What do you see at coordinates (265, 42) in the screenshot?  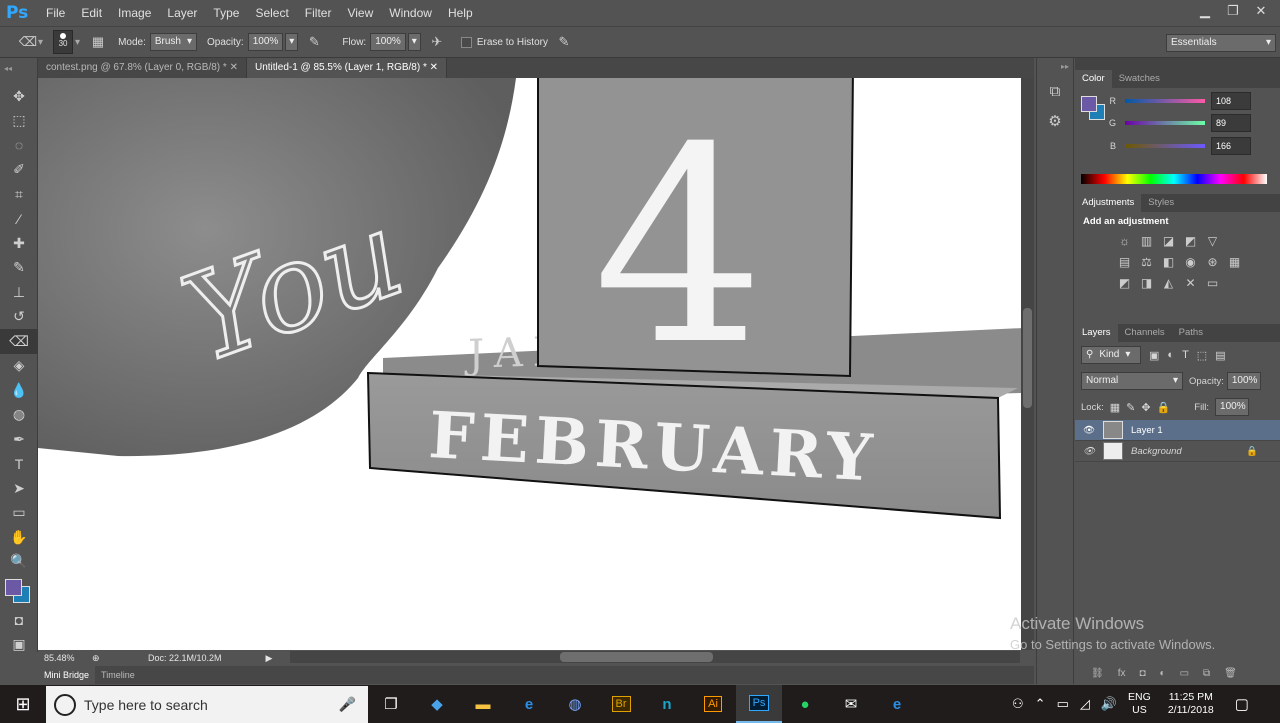 I see `opacity-input: 100%` at bounding box center [265, 42].